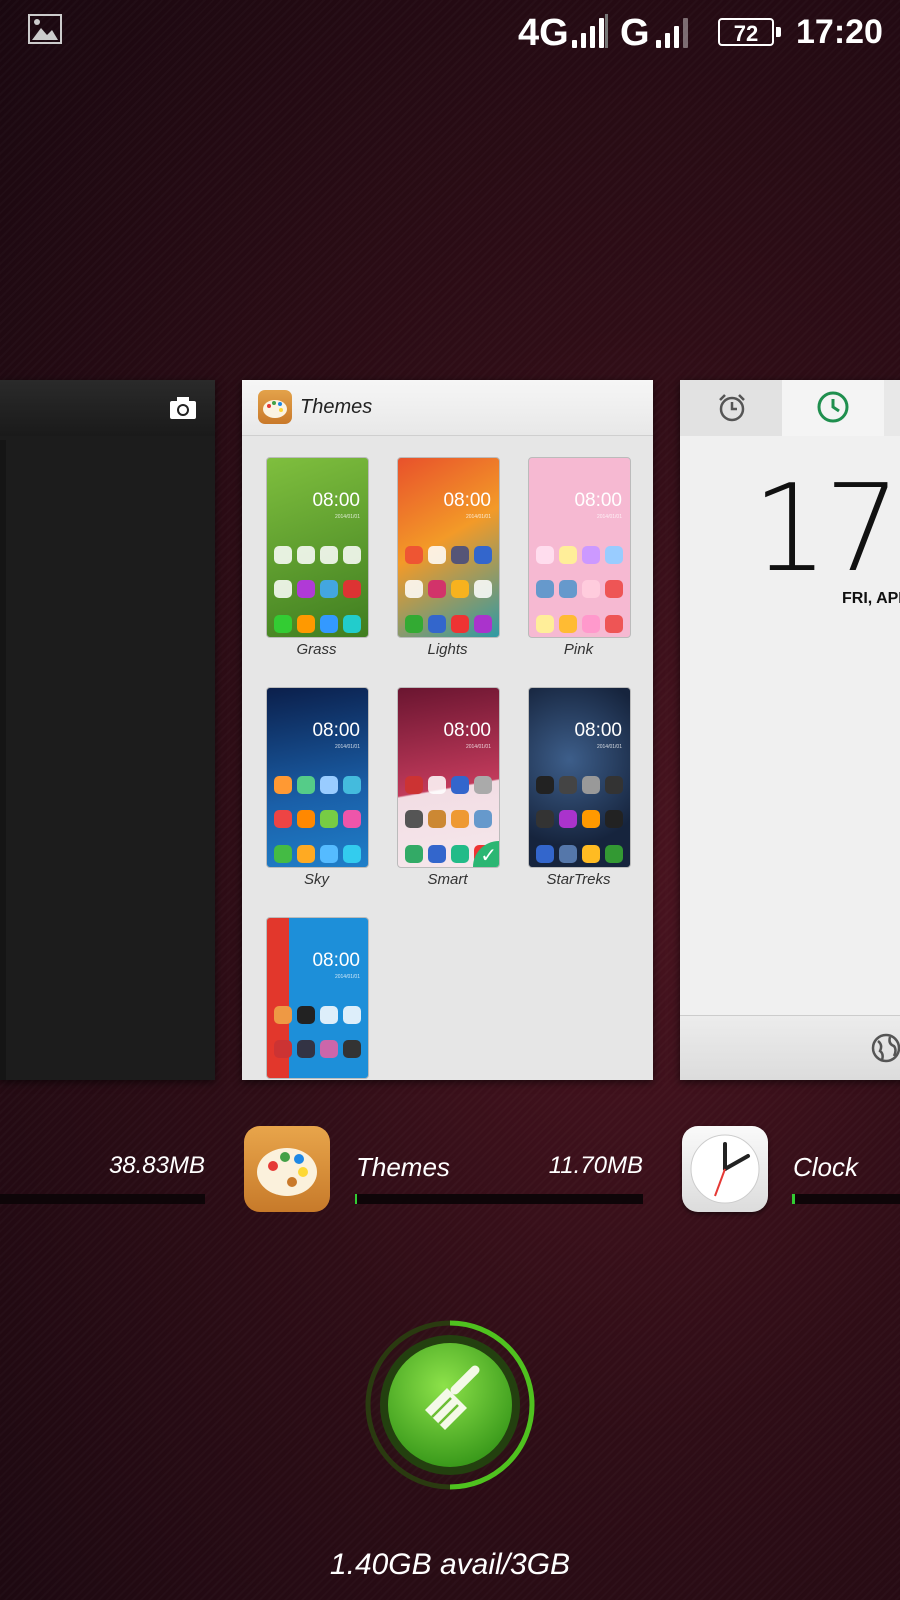 This screenshot has width=900, height=1600. I want to click on card-edge, so click(3, 760).